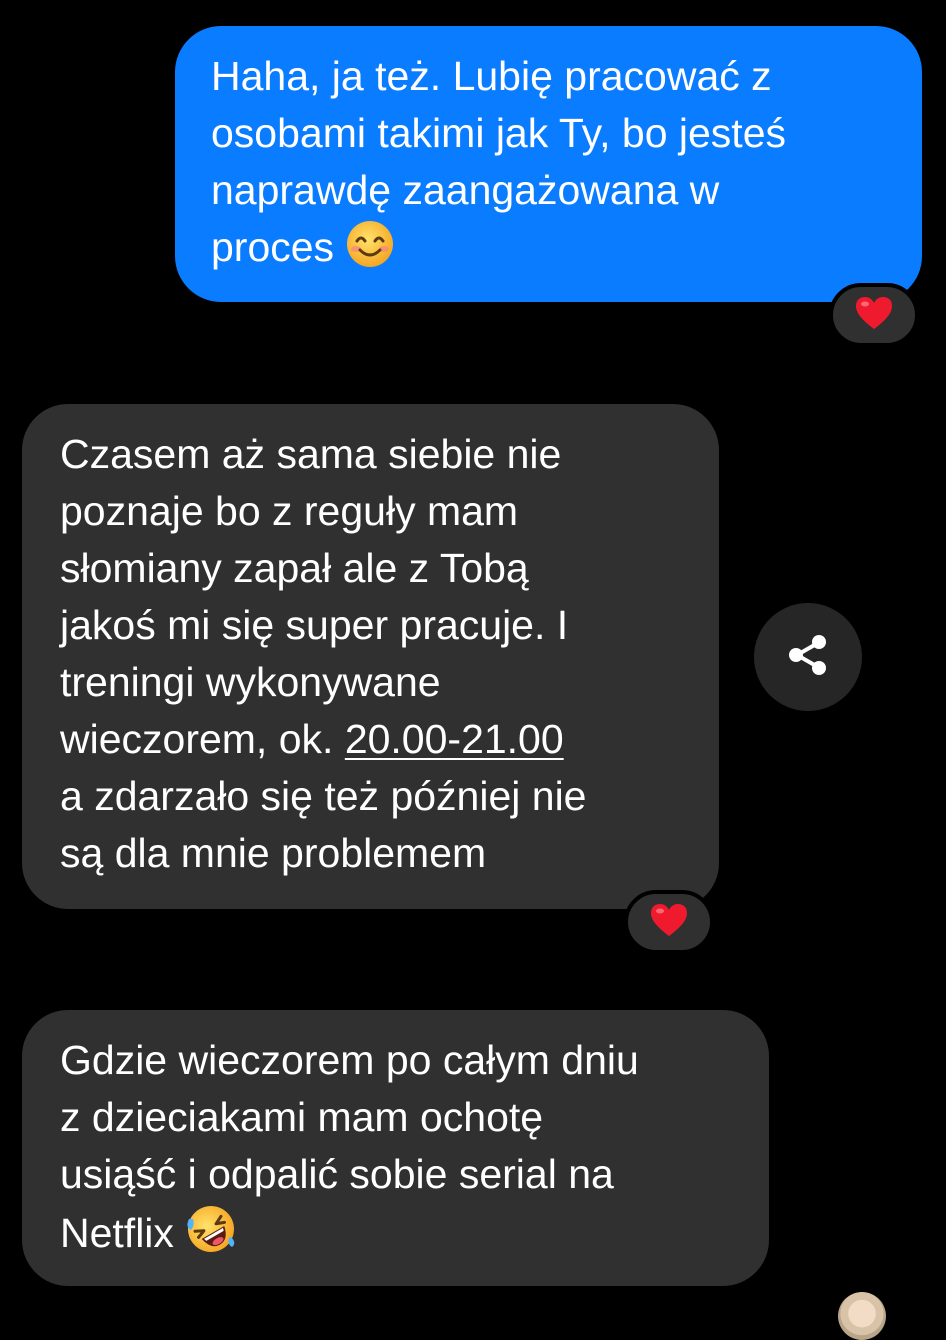 The image size is (946, 1340). What do you see at coordinates (491, 76) in the screenshot?
I see `message-text-line: Haha, ja też. Lubię pracować z` at bounding box center [491, 76].